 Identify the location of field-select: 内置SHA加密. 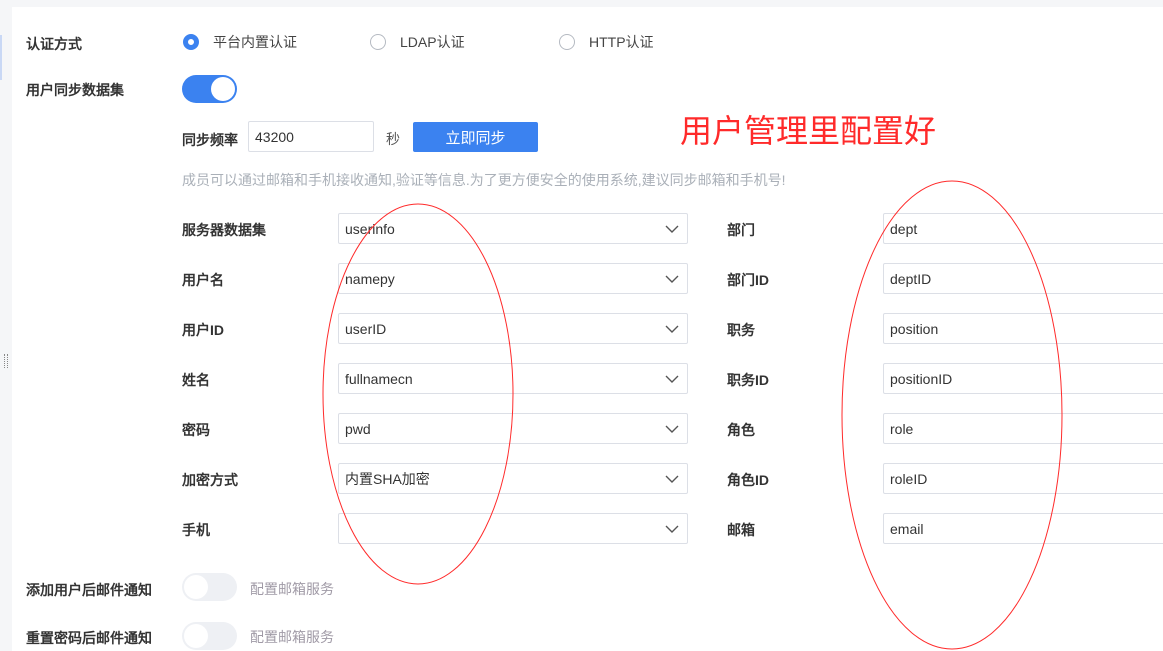
(513, 478).